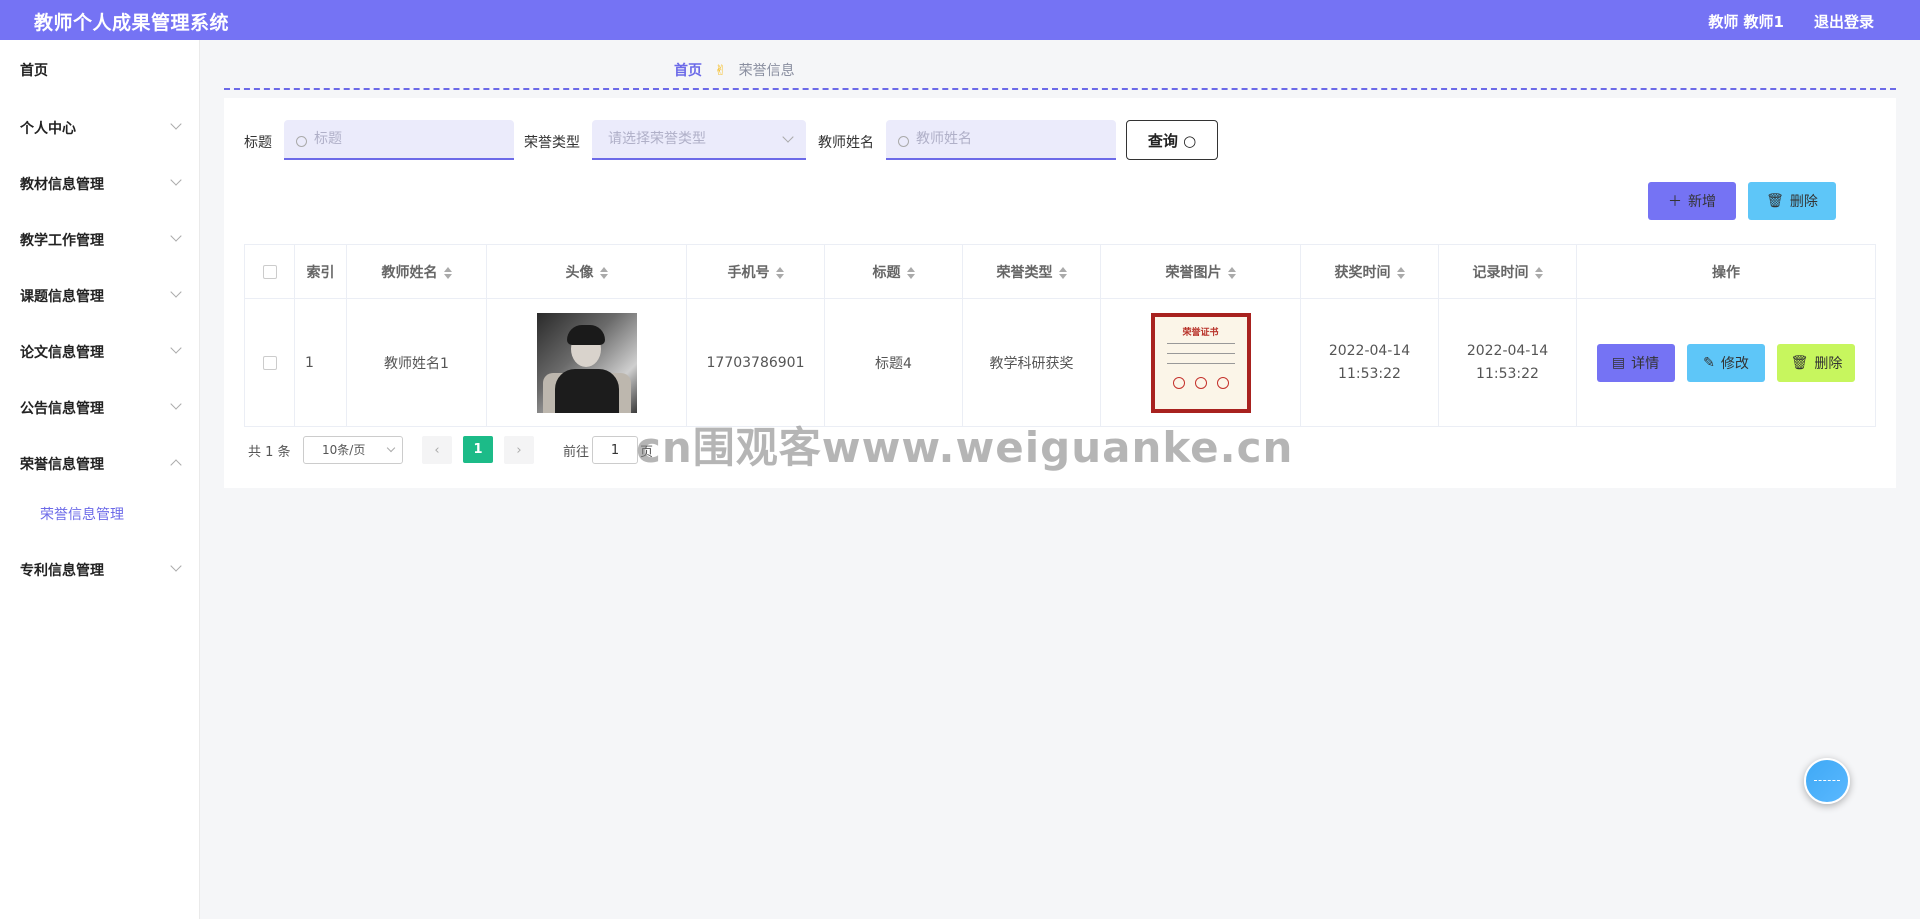 The height and width of the screenshot is (919, 1920). Describe the element at coordinates (344, 450) in the screenshot. I see `page-size-label: 10条/页` at that location.